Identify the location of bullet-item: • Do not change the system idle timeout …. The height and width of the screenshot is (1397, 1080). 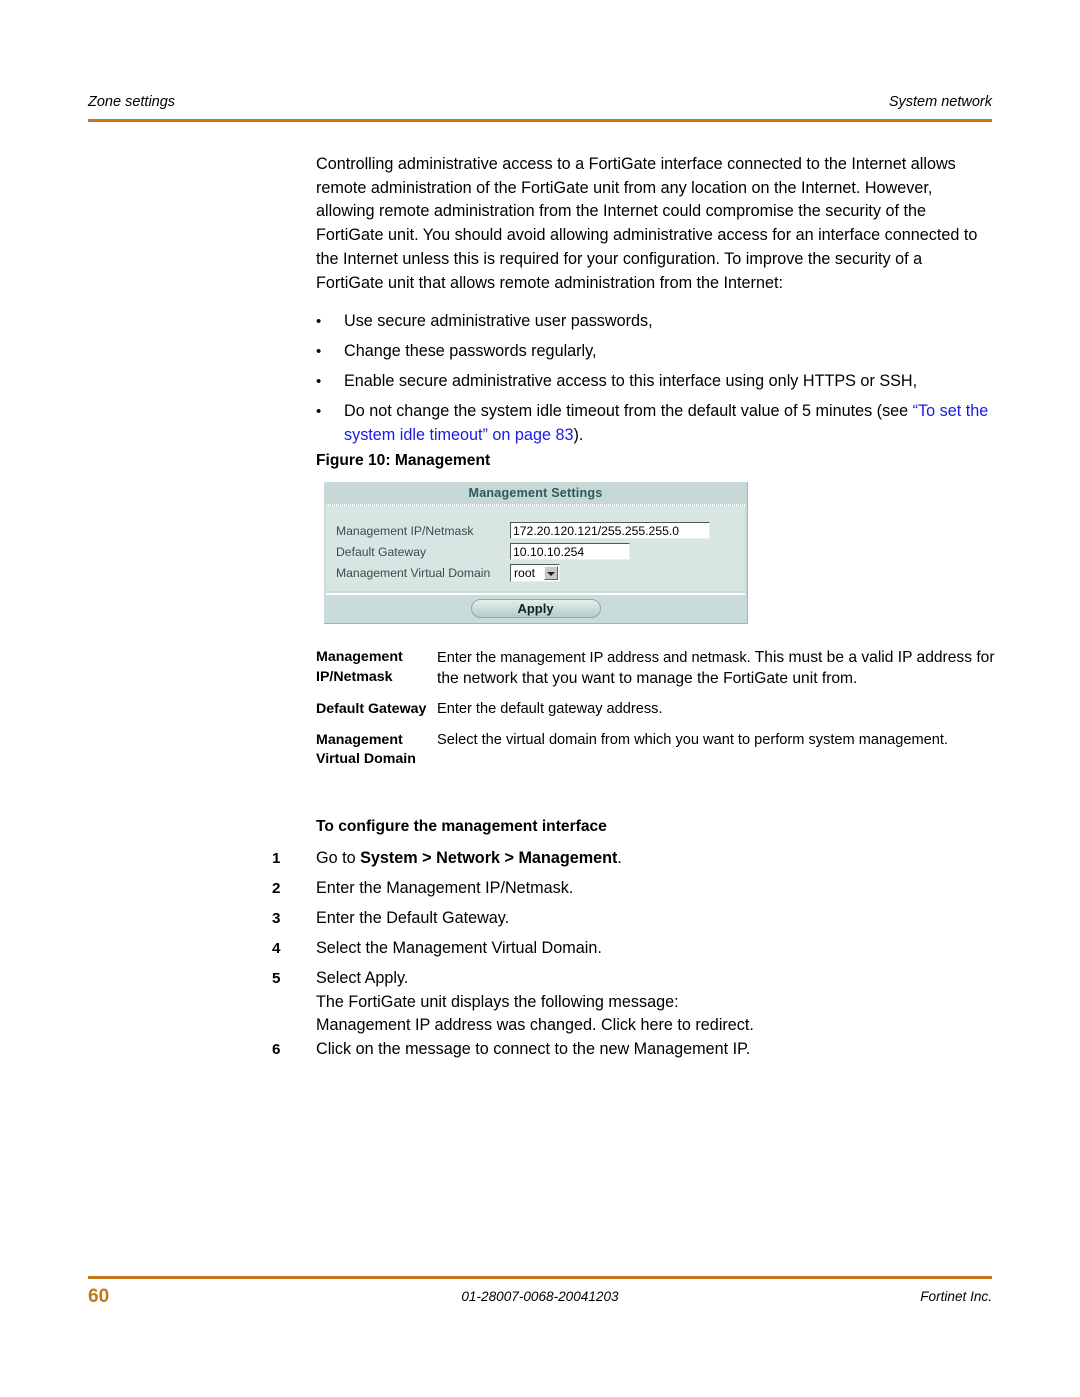
(656, 423).